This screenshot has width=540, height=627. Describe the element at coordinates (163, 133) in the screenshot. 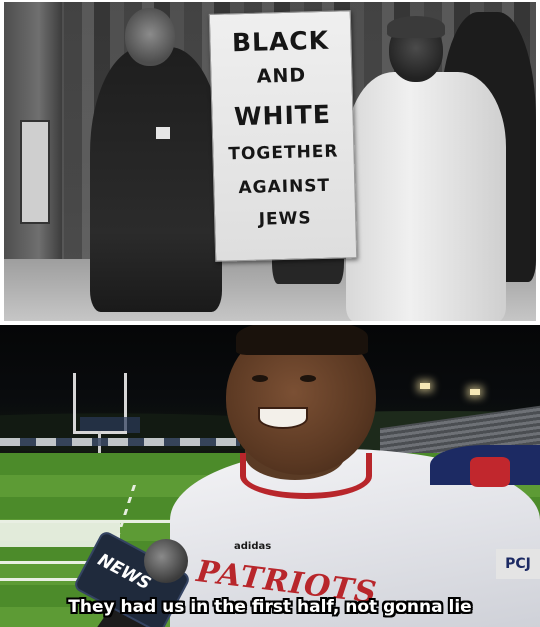

I see `marcher-left-badge` at that location.